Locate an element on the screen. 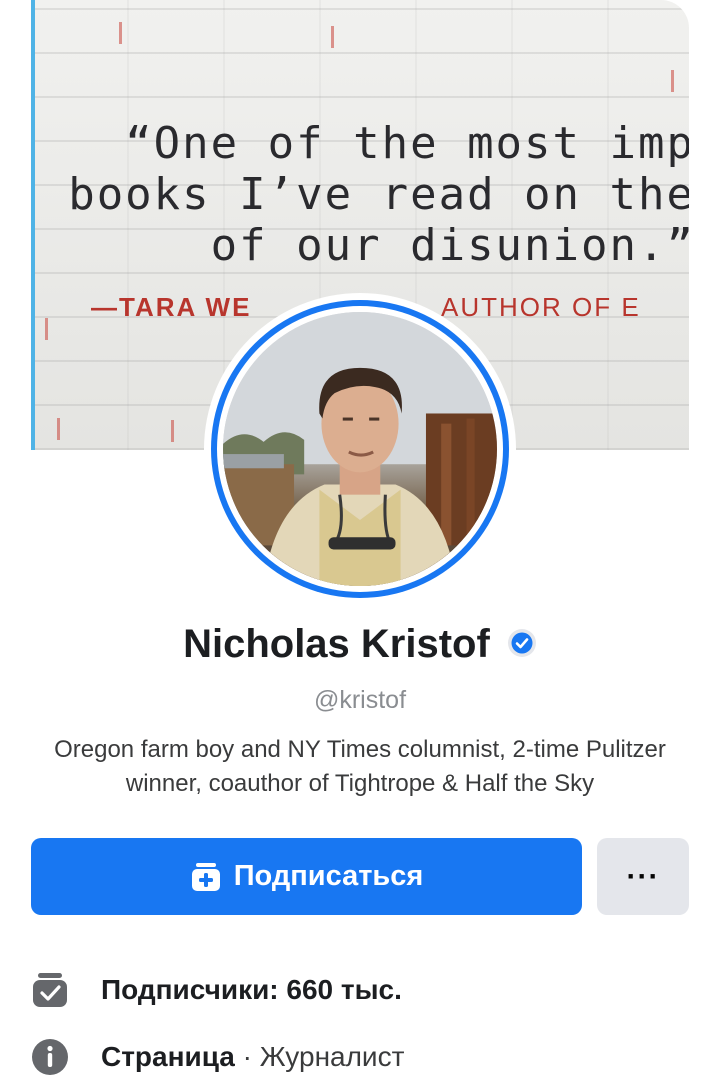  cover-quote-line: “One of the most imp is located at coordinates (407, 143).